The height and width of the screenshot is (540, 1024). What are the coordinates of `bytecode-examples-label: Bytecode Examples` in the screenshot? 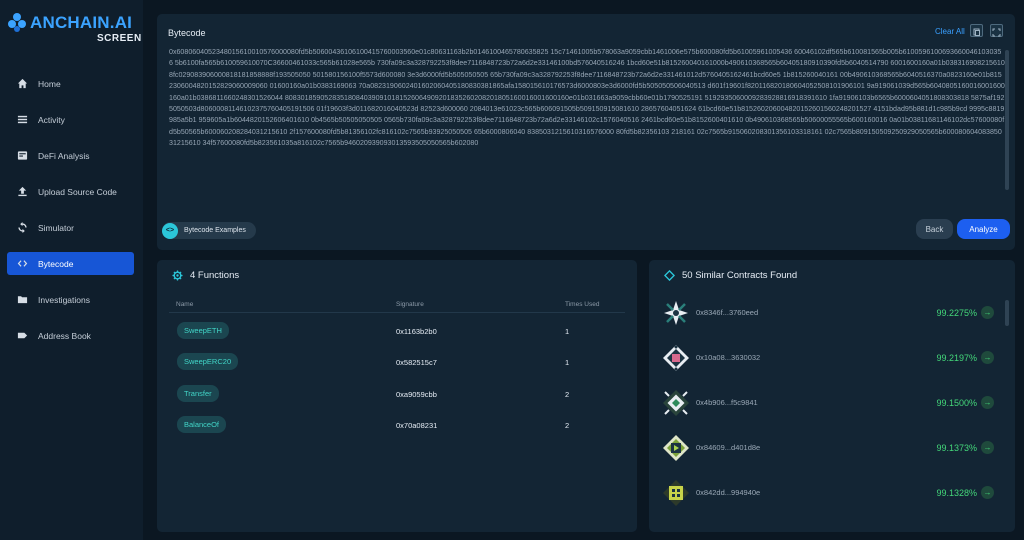 It's located at (215, 230).